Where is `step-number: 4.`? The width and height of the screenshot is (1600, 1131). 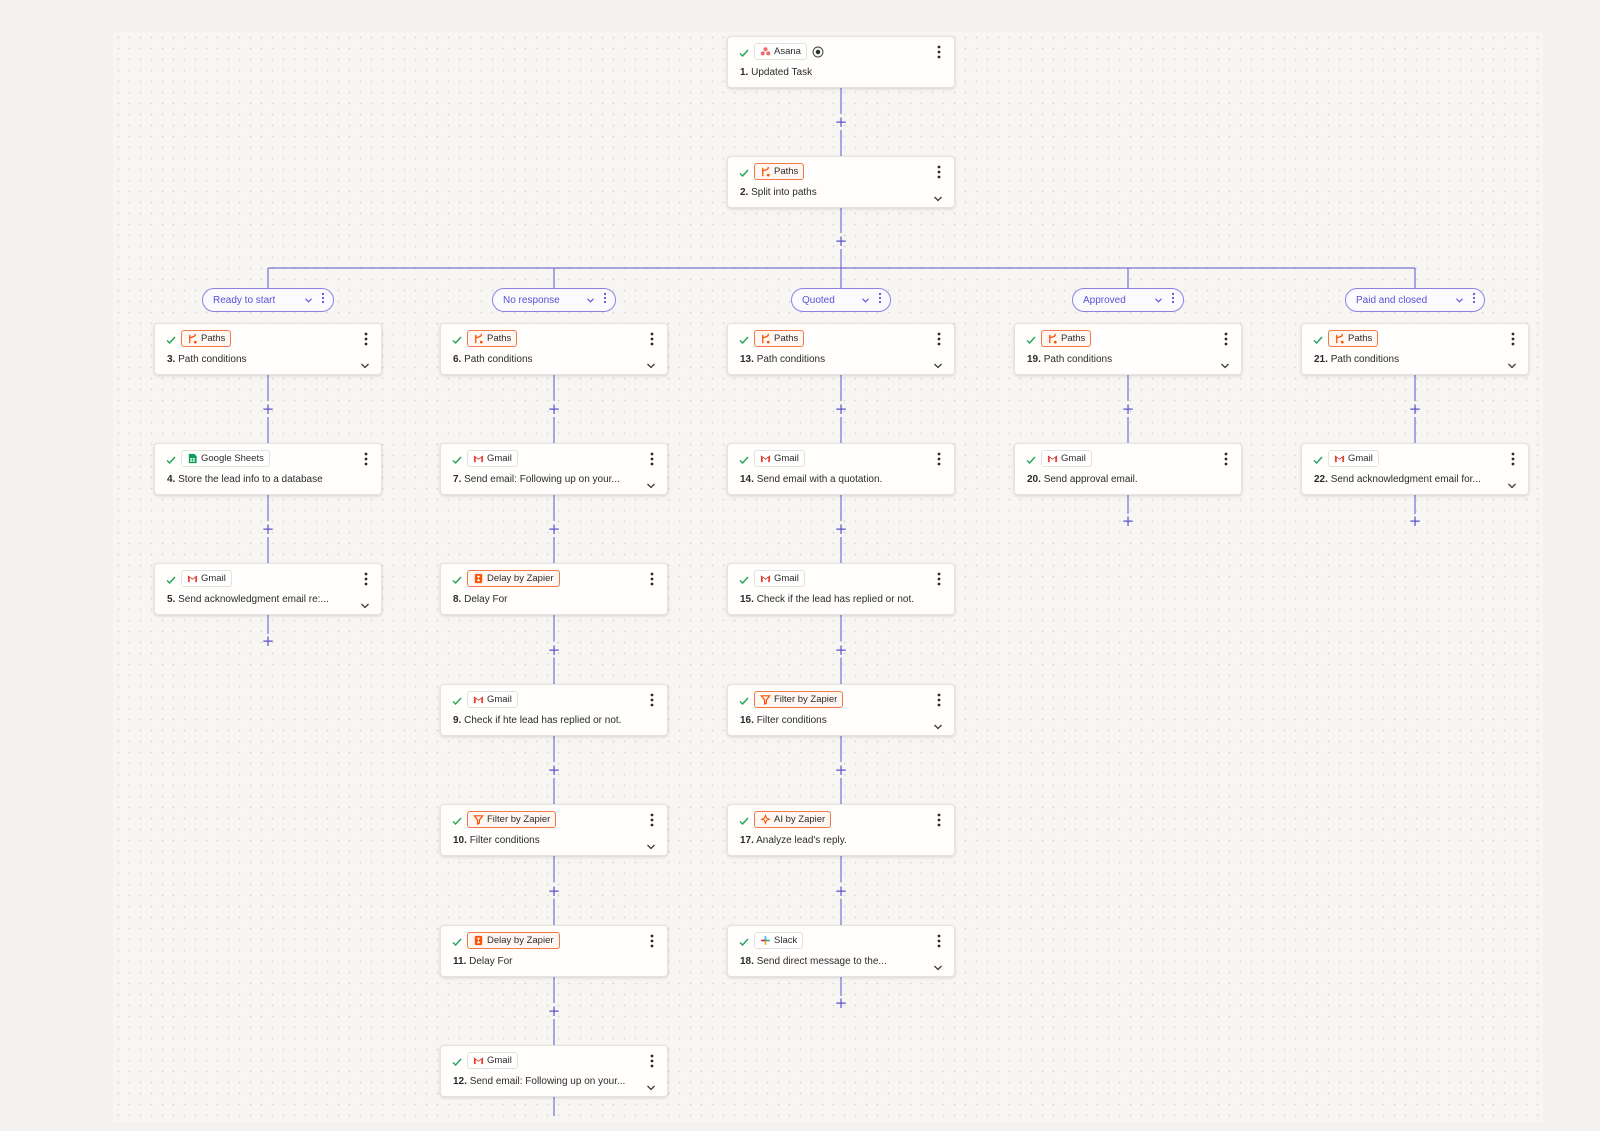
step-number: 4. is located at coordinates (171, 479).